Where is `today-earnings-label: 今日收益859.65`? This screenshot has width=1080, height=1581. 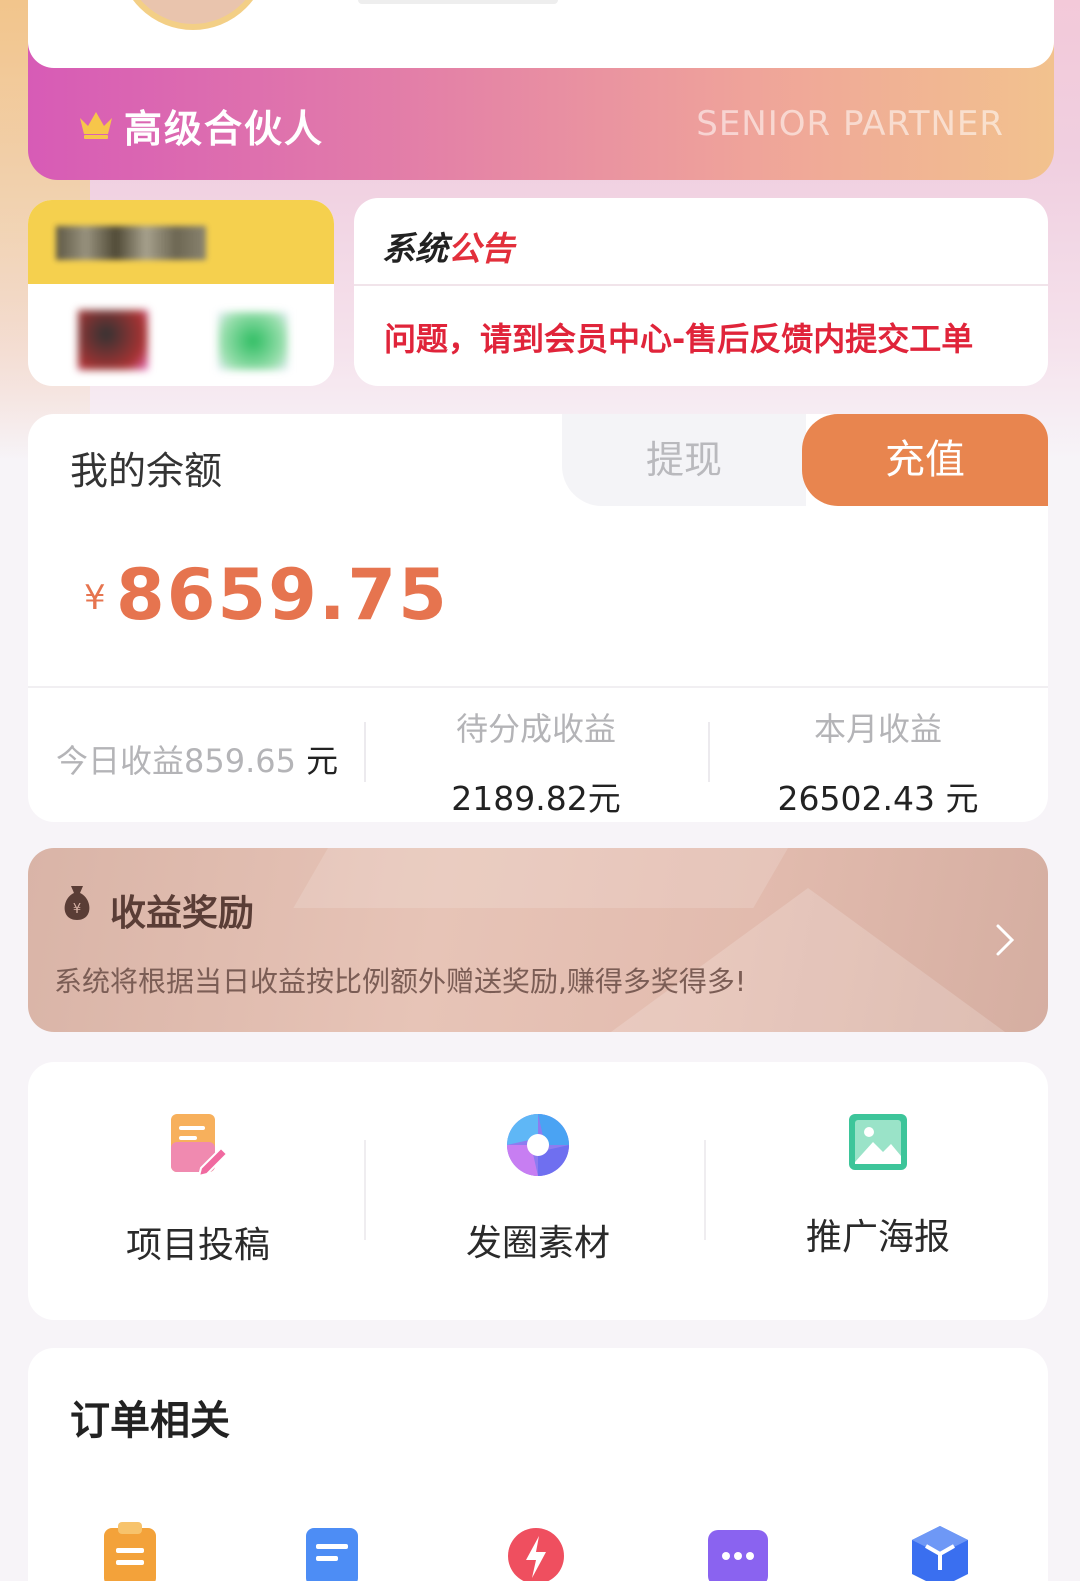 today-earnings-label: 今日收益859.65 is located at coordinates (176, 761).